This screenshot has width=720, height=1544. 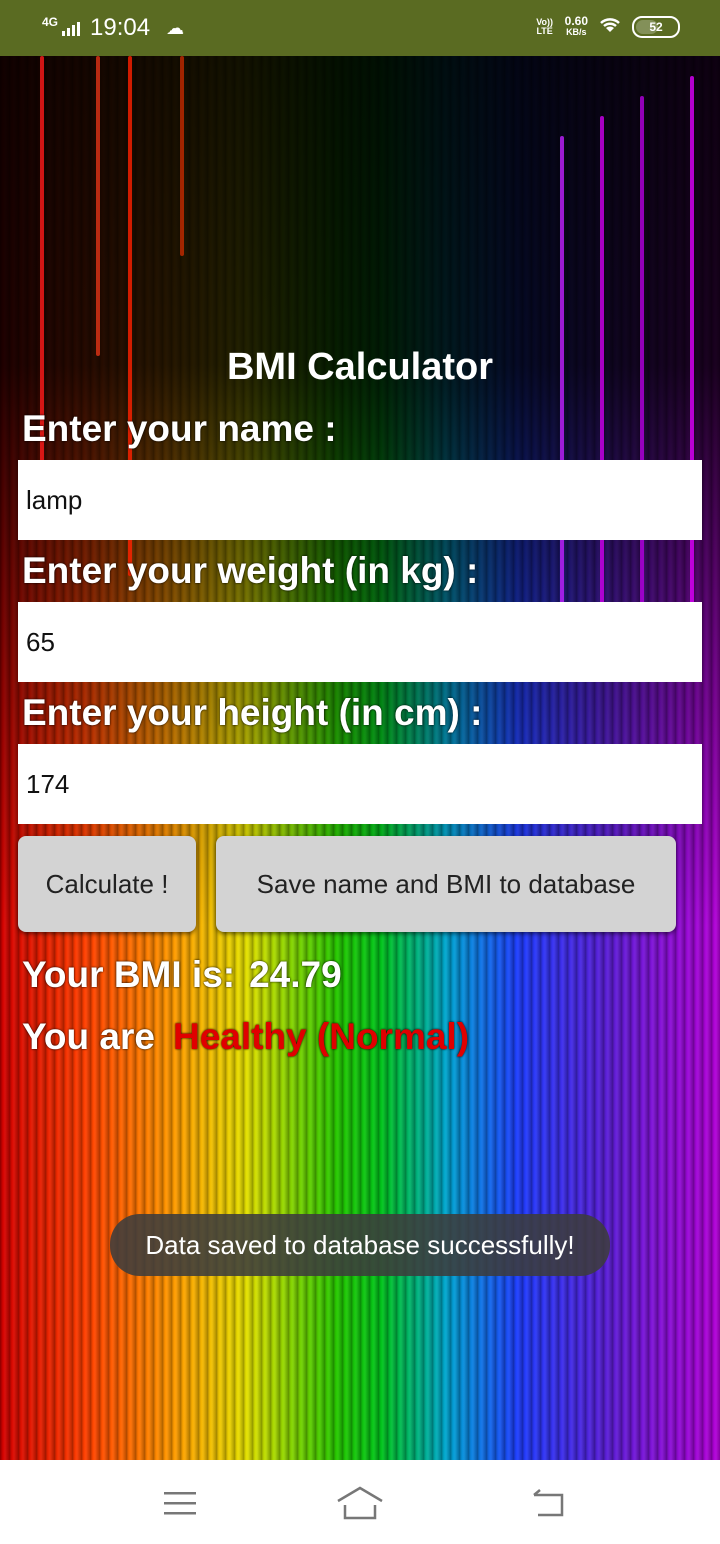 I want to click on weight-input: 65, so click(x=360, y=642).